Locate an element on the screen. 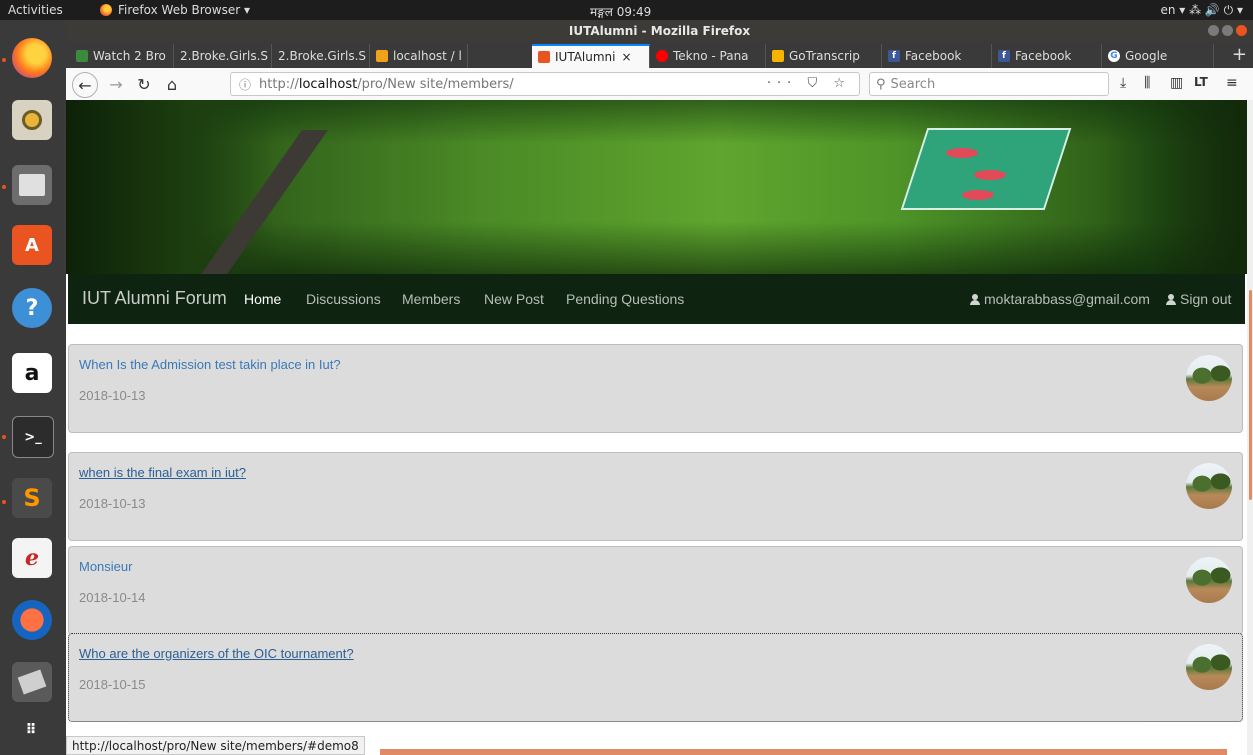 The width and height of the screenshot is (1253, 755). app-menu: Firefox Web Browser ▾ is located at coordinates (175, 10).